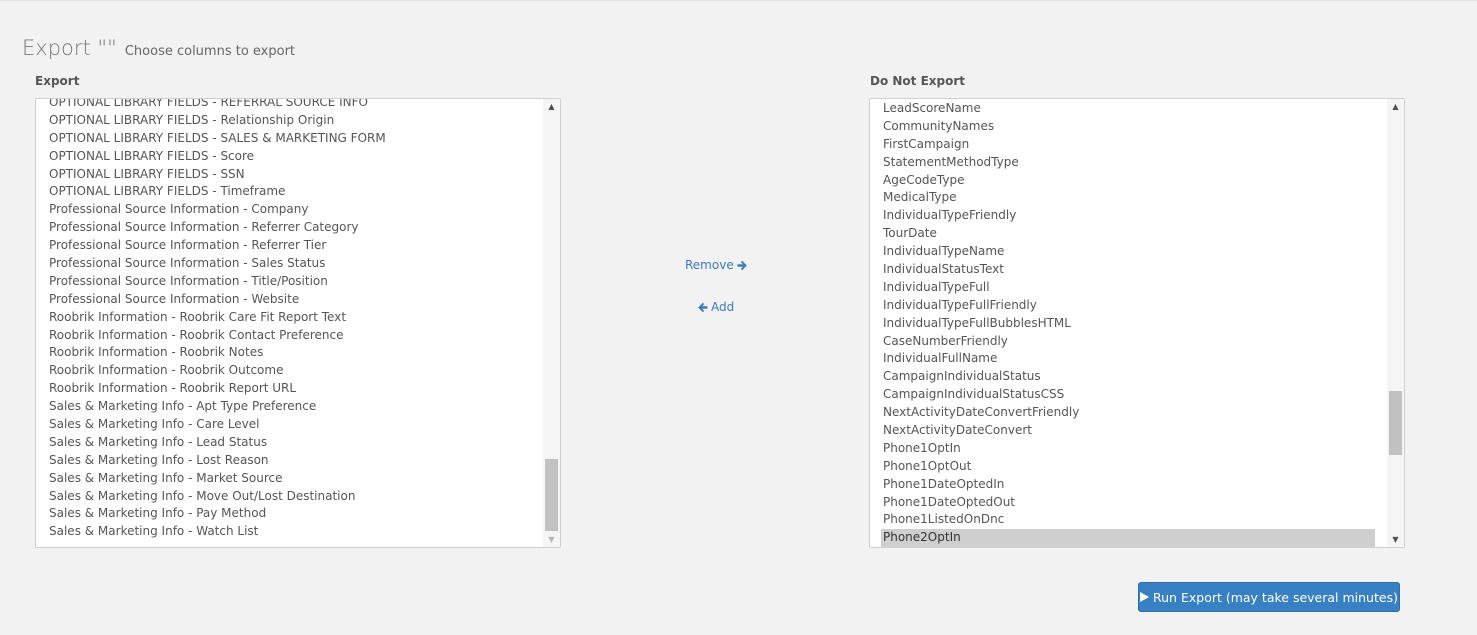 Image resolution: width=1477 pixels, height=635 pixels. What do you see at coordinates (1122, 234) in the screenshot?
I see `list-item: TourDate` at bounding box center [1122, 234].